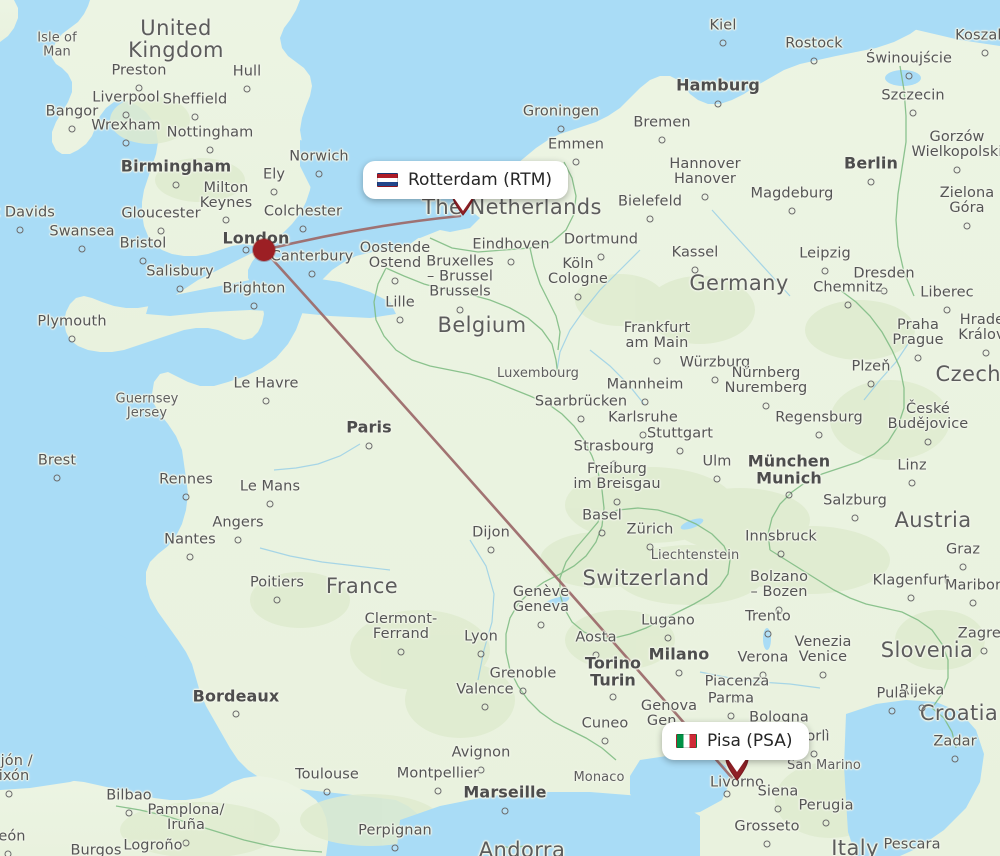 This screenshot has width=1000, height=856. What do you see at coordinates (264, 250) in the screenshot?
I see `london-origin-marker` at bounding box center [264, 250].